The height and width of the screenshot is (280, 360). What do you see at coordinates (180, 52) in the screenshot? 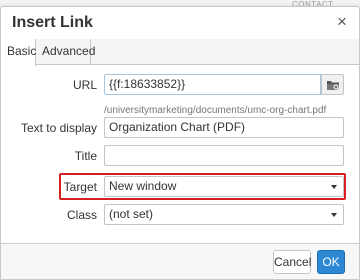
I see `tab-bar: Basic Advanced` at bounding box center [180, 52].